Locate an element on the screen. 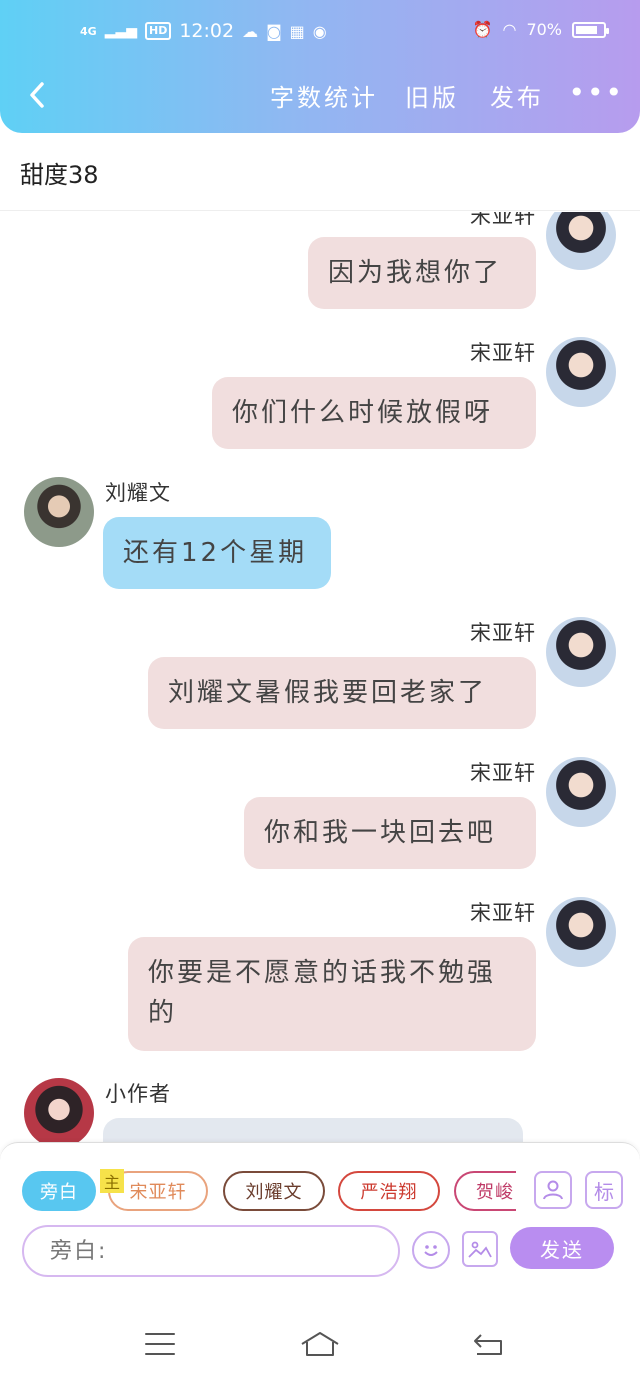 The height and width of the screenshot is (1387, 640). input-row: 发送 is located at coordinates (320, 1252).